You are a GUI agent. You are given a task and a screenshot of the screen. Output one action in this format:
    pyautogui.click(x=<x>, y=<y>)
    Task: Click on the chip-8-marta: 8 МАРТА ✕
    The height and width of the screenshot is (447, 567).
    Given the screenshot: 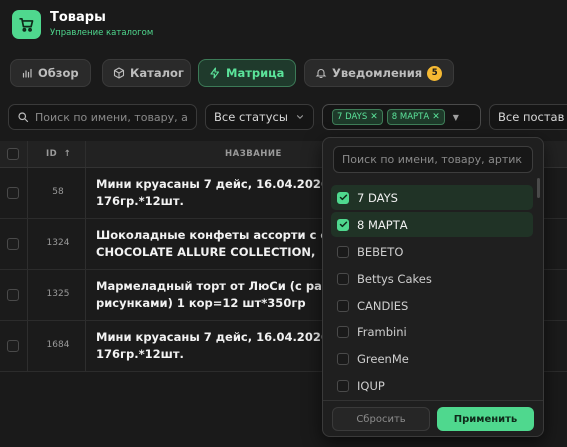 What is the action you would take?
    pyautogui.click(x=415, y=117)
    